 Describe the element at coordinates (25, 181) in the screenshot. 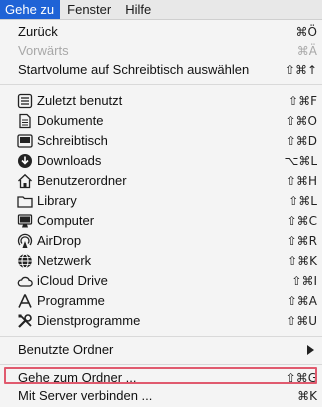

I see `home-icon` at that location.